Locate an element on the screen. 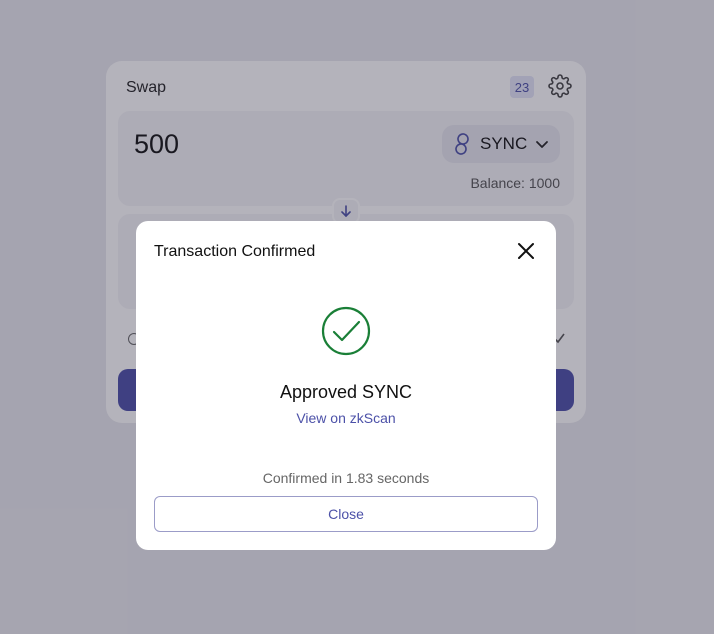 Image resolution: width=714 pixels, height=634 pixels. close-icon is located at coordinates (526, 251).